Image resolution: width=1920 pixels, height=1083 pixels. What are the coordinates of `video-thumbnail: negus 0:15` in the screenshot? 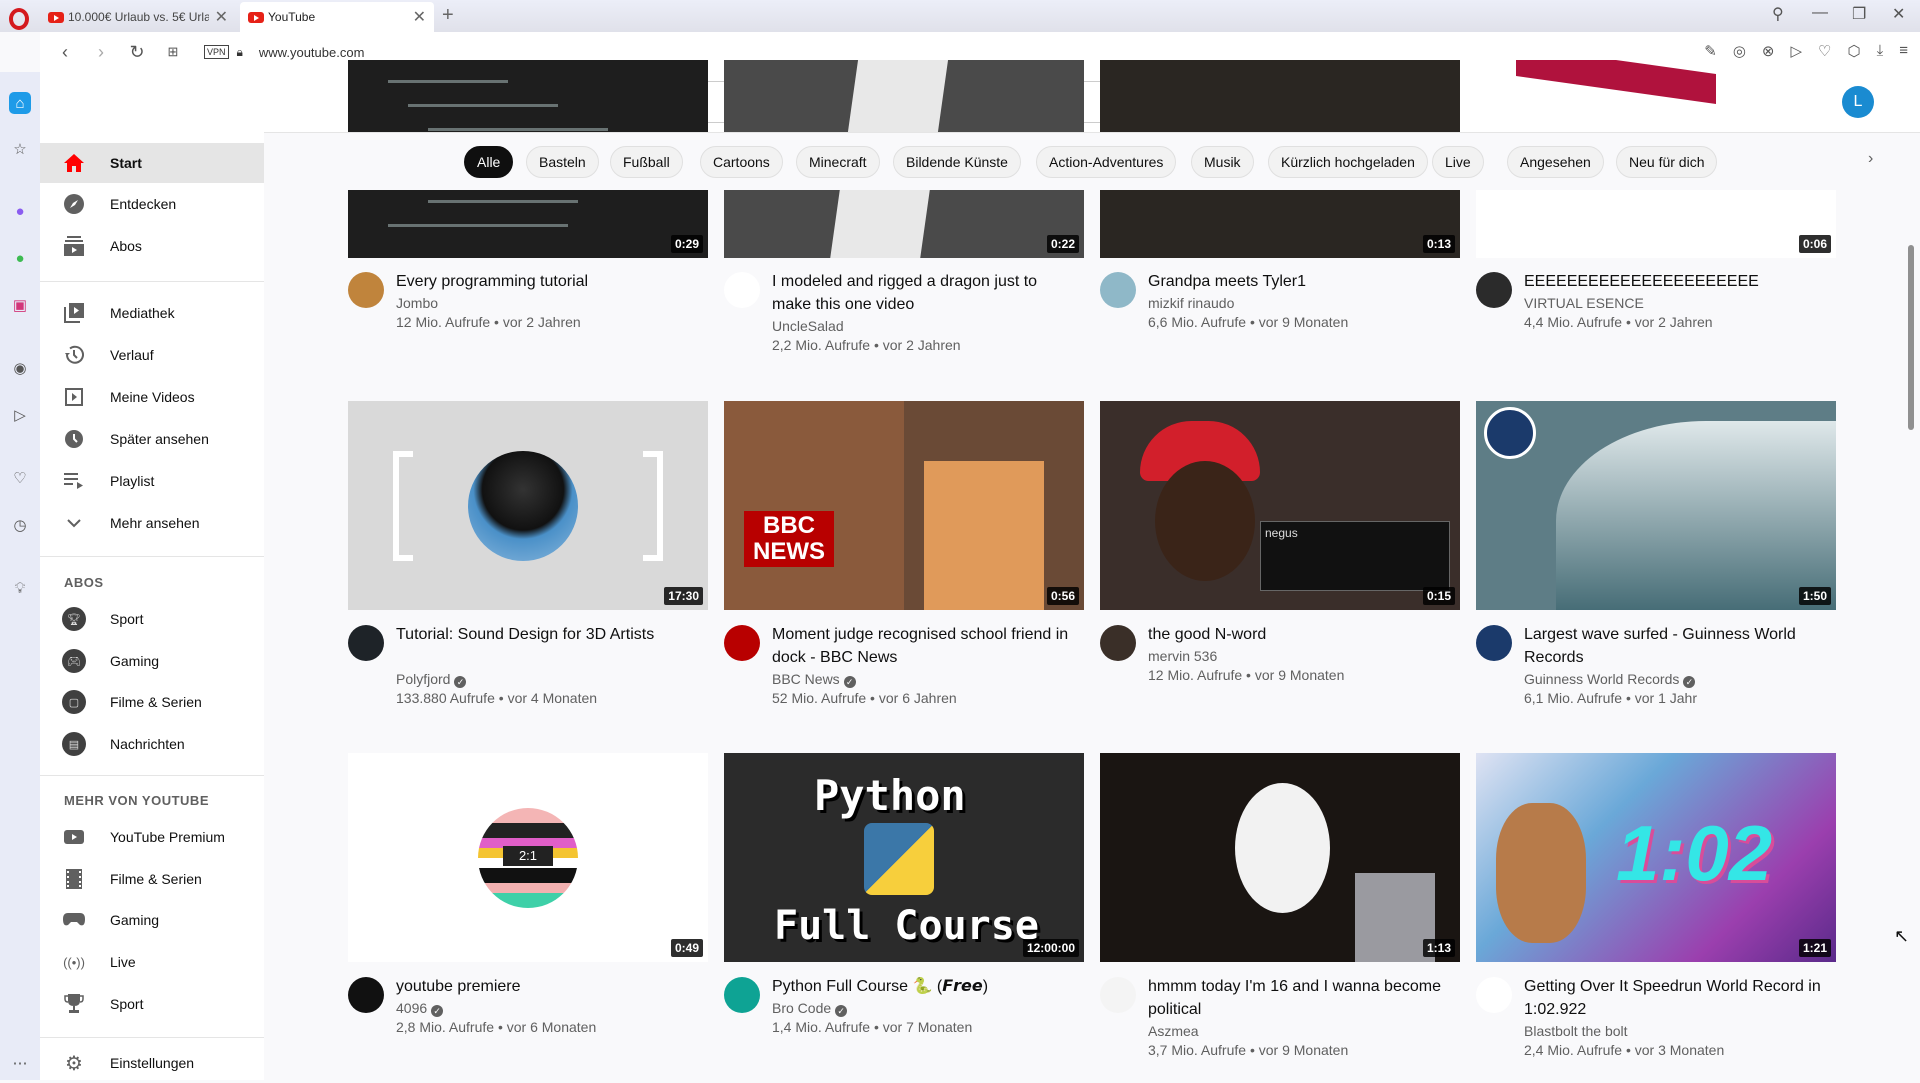 It's located at (1280, 505).